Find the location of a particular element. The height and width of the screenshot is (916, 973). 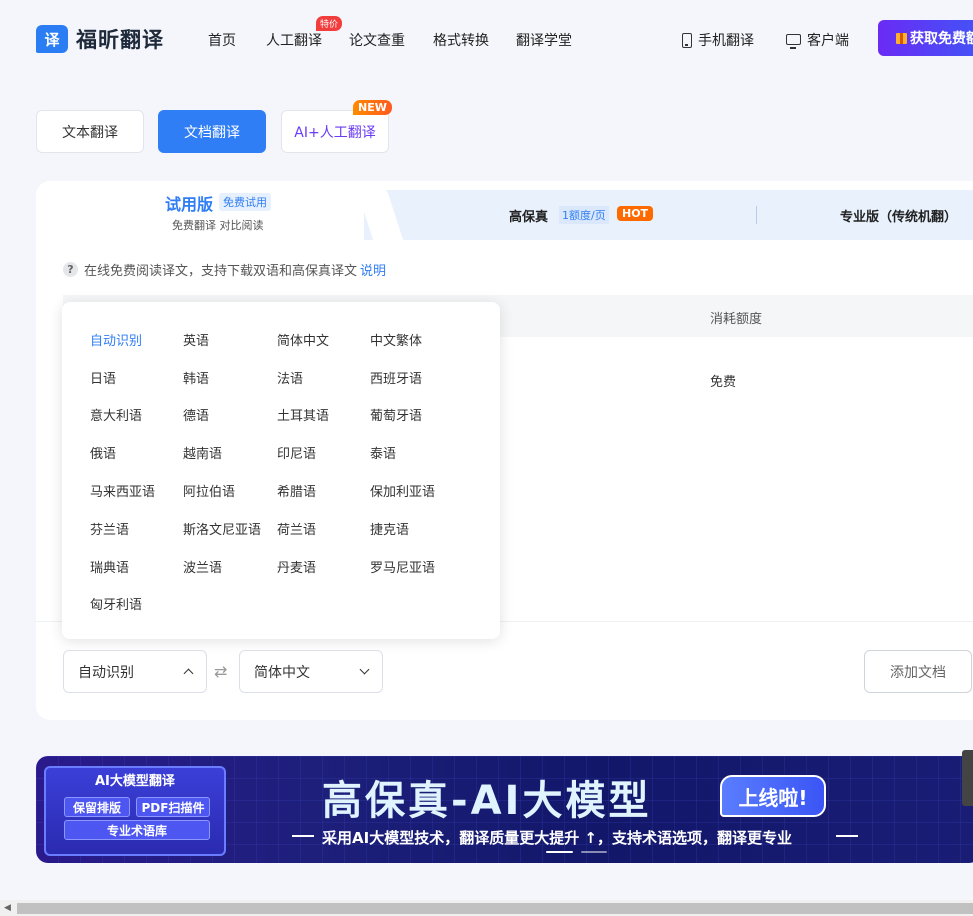

language-option: 罗马尼亚语 is located at coordinates (402, 566).